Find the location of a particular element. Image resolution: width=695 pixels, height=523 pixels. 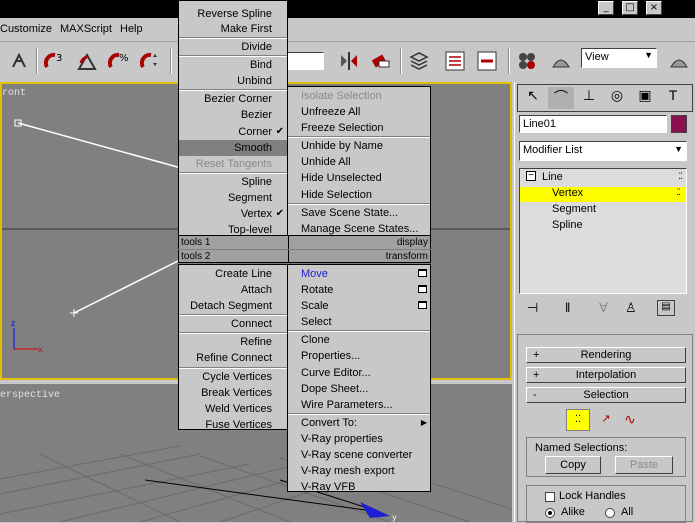

menu-item-unhide-all: Unhide All is located at coordinates (359, 162).